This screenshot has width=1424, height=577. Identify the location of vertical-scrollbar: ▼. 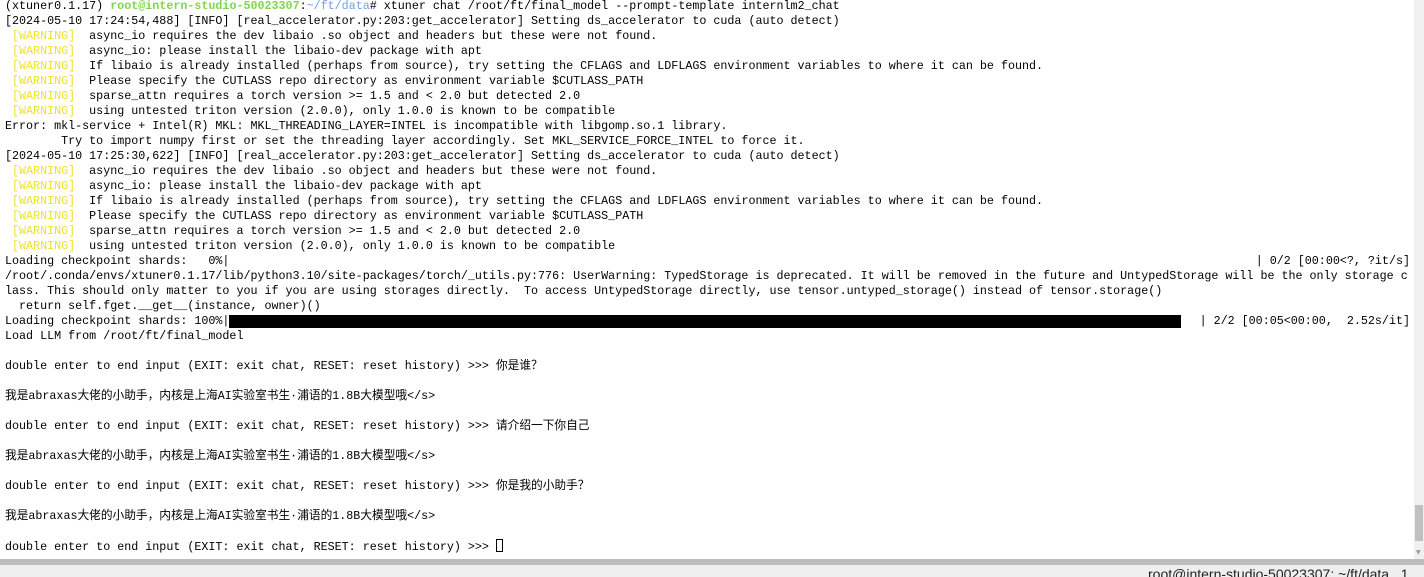
(1419, 279).